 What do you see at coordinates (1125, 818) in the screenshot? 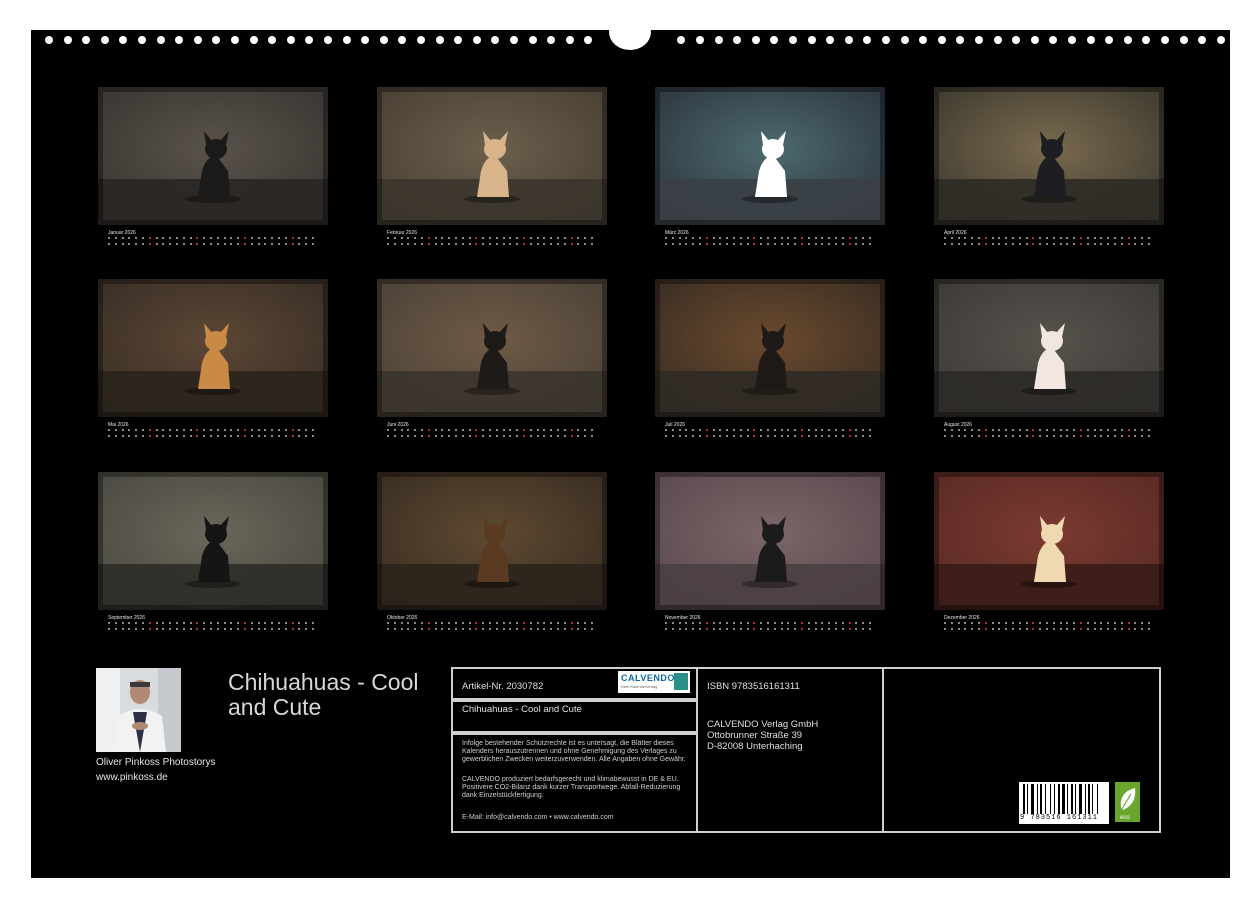
I see `eco-text: eco` at bounding box center [1125, 818].